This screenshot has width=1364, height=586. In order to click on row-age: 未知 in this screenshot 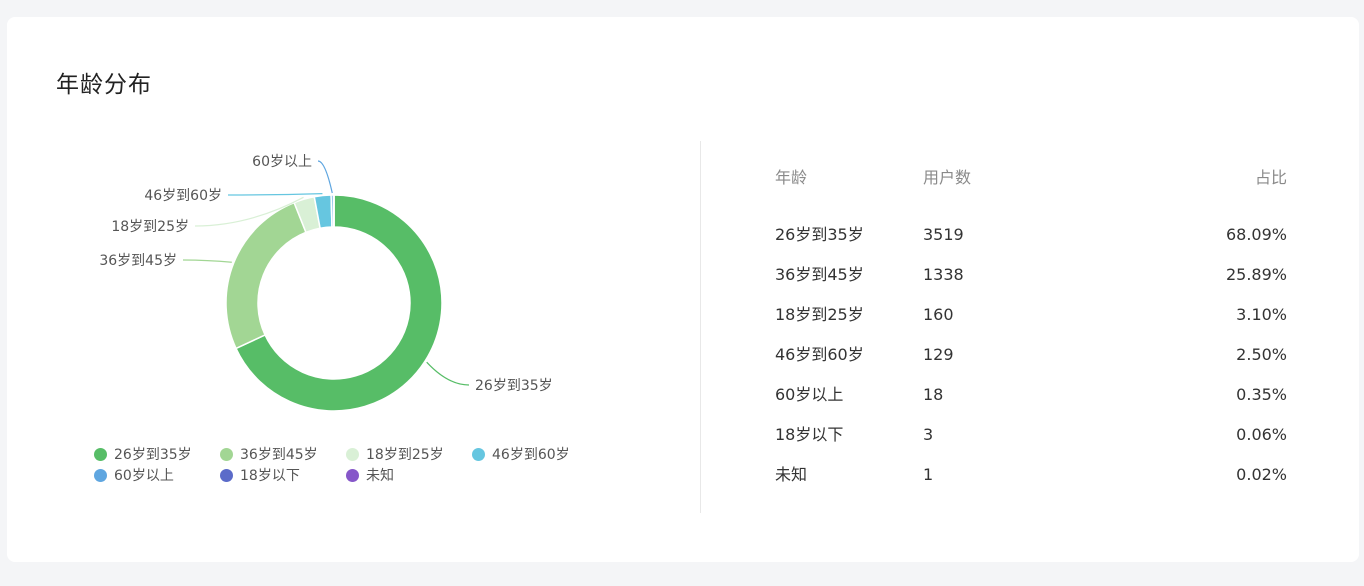, I will do `click(791, 474)`.